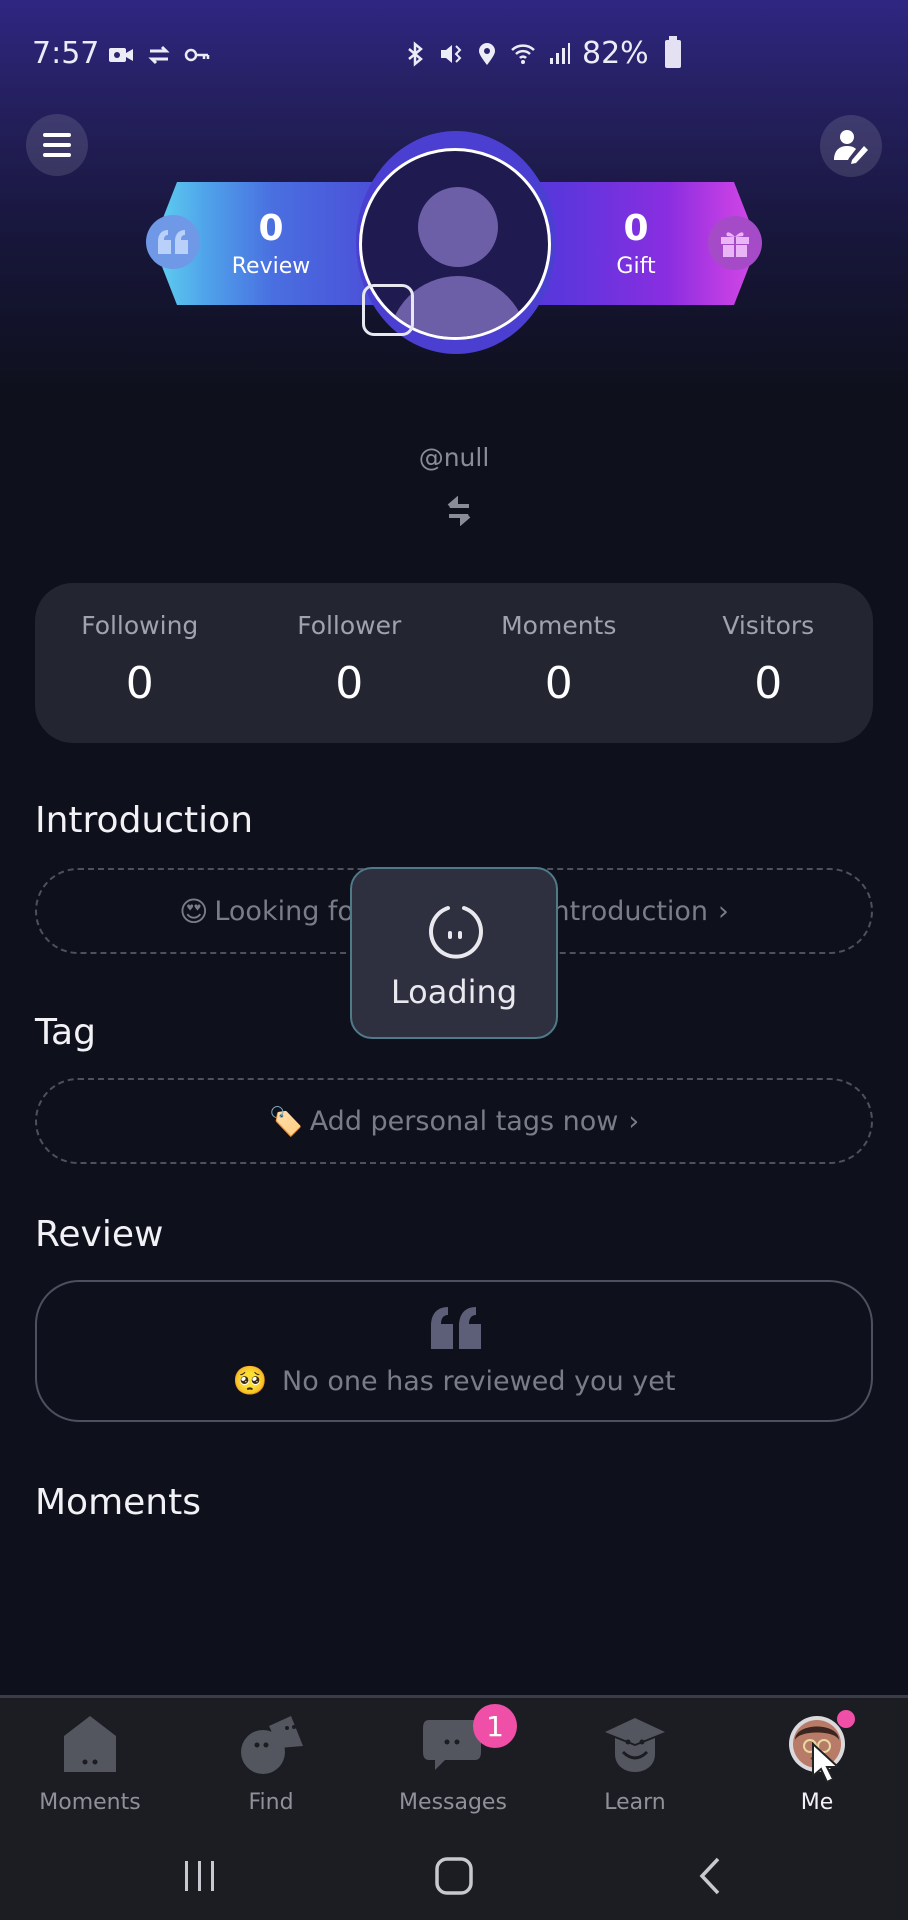 The height and width of the screenshot is (1920, 908). I want to click on find-icon, so click(272, 1745).